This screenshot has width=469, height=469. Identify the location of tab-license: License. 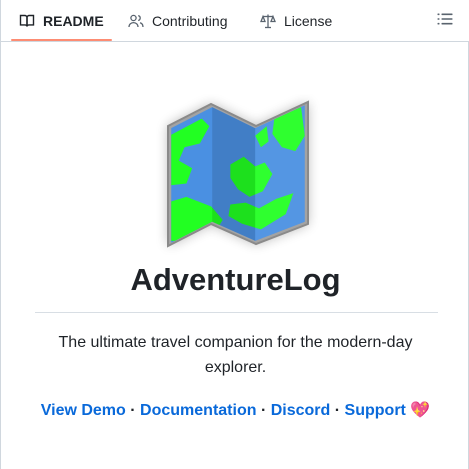
(296, 21).